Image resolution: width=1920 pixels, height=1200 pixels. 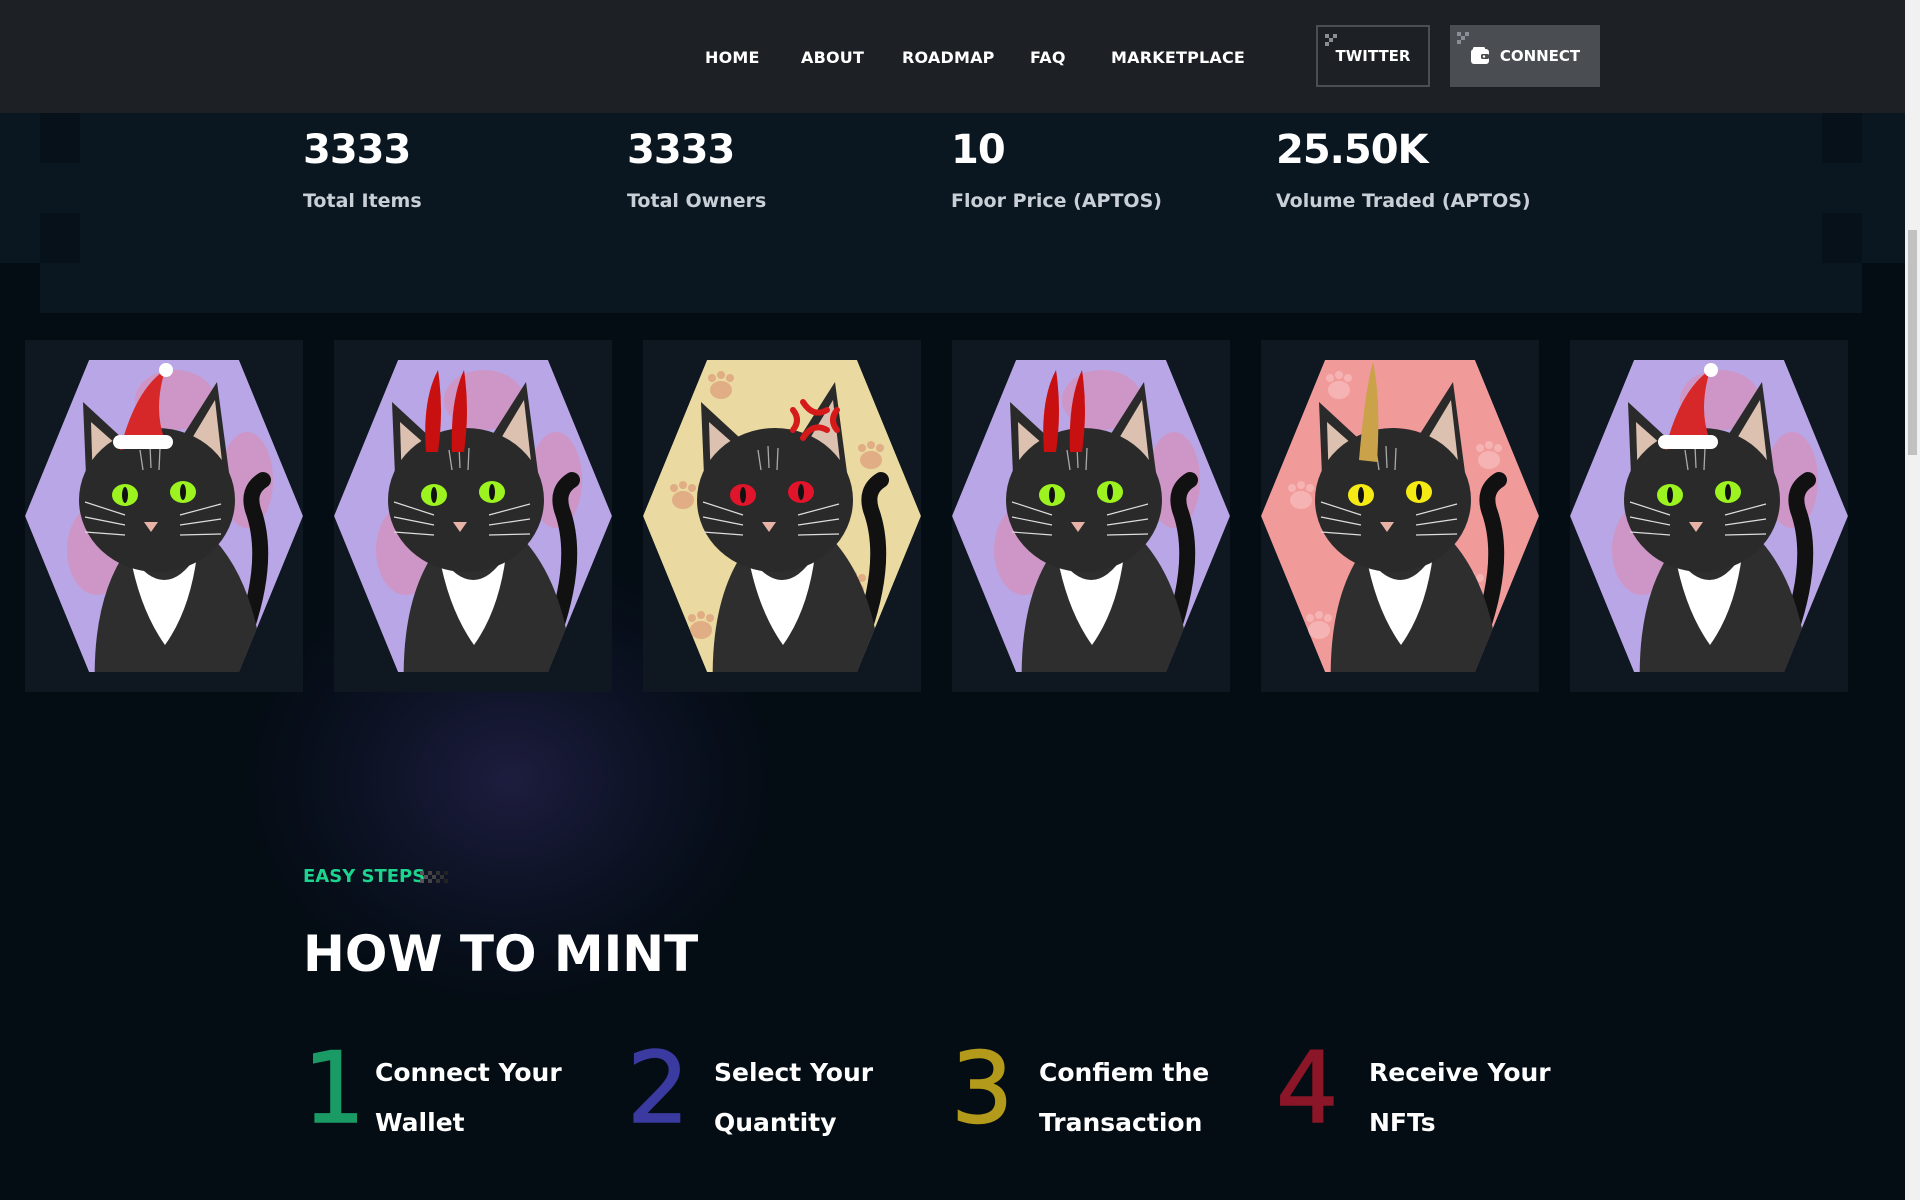 I want to click on step-text-line: Connect Your, so click(x=468, y=1072).